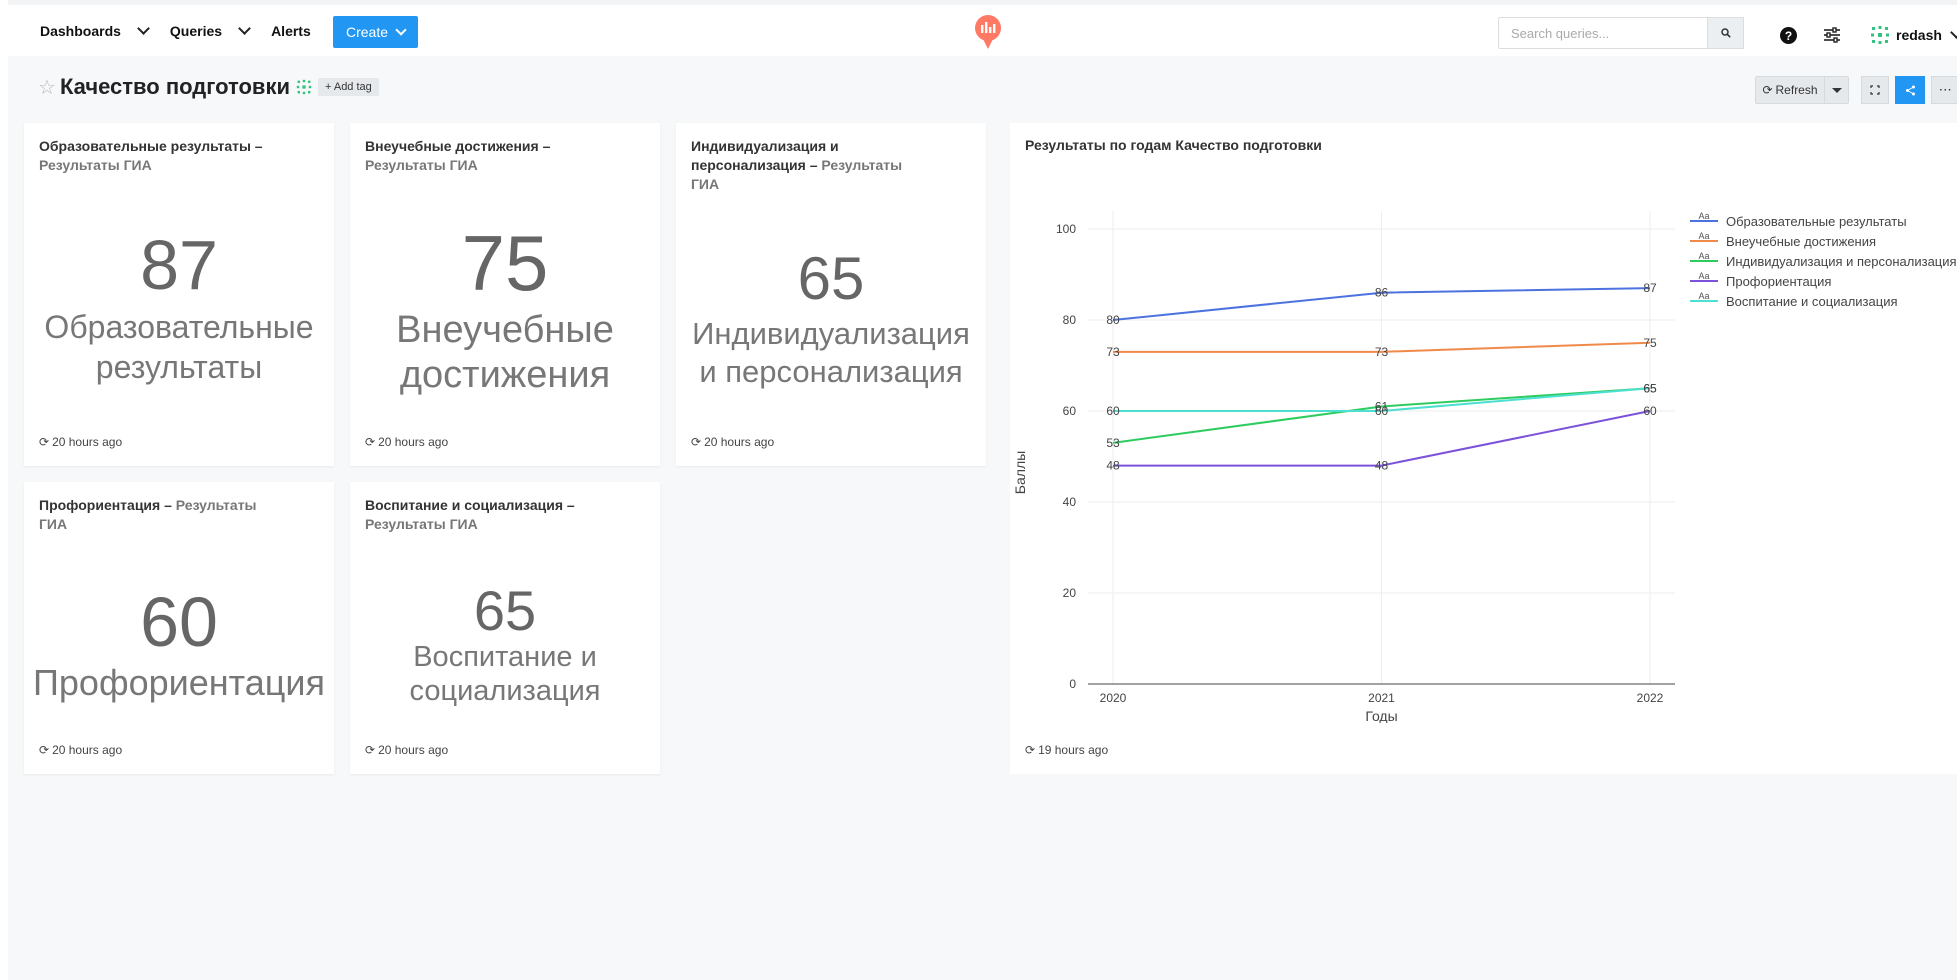 The width and height of the screenshot is (1957, 980). I want to click on data-label: 87, so click(1650, 288).